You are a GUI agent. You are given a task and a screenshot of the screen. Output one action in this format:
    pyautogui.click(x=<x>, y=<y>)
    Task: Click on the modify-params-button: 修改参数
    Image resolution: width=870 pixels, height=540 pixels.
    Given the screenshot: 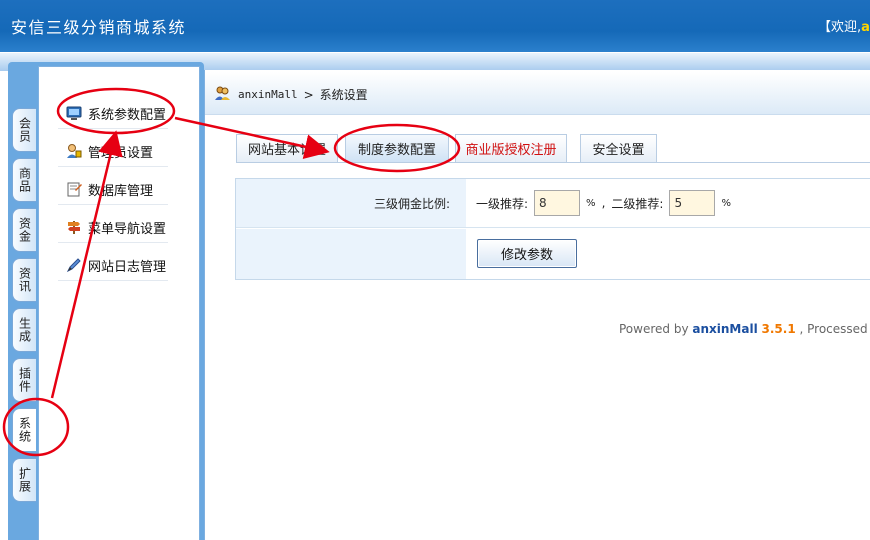 What is the action you would take?
    pyautogui.click(x=527, y=253)
    